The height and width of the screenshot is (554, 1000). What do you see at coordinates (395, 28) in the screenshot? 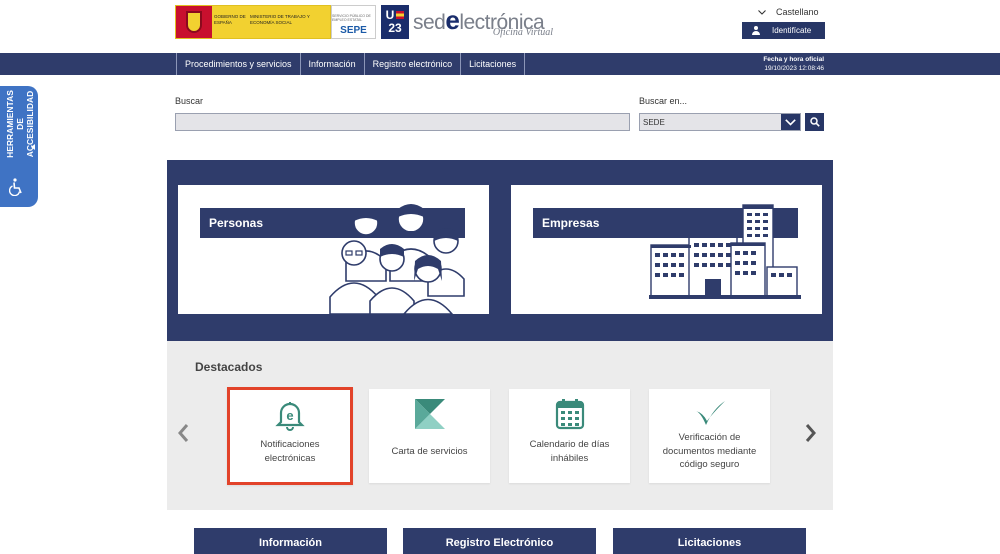
I see `ue23-line2: 23` at bounding box center [395, 28].